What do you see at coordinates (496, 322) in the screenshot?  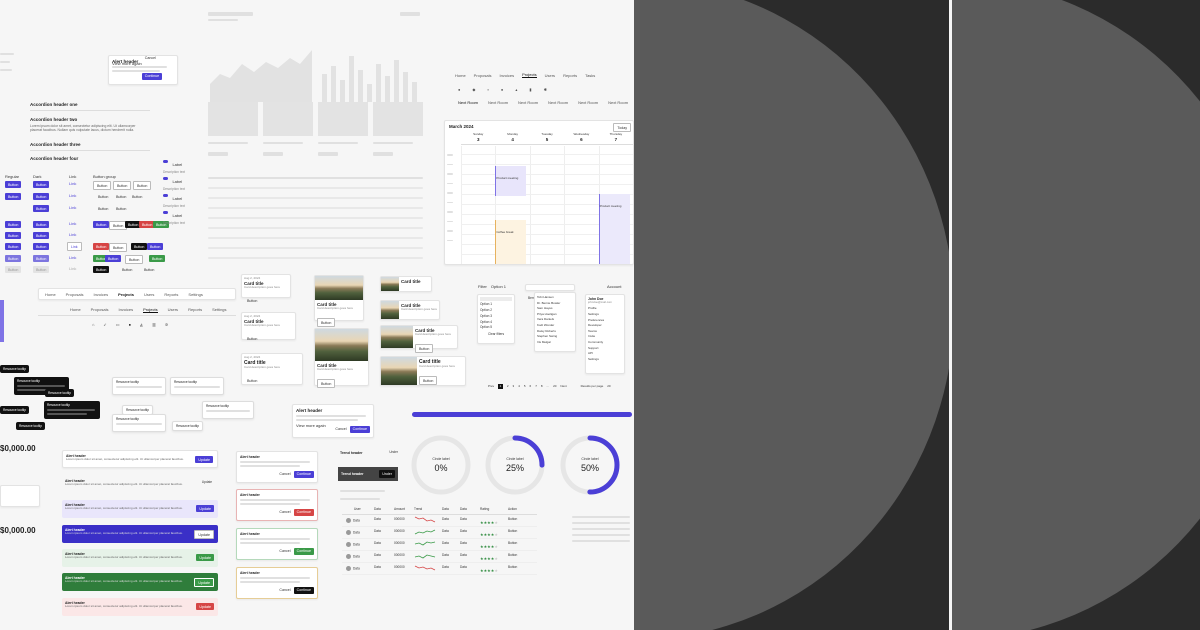 I see `option-item: Option 4` at bounding box center [496, 322].